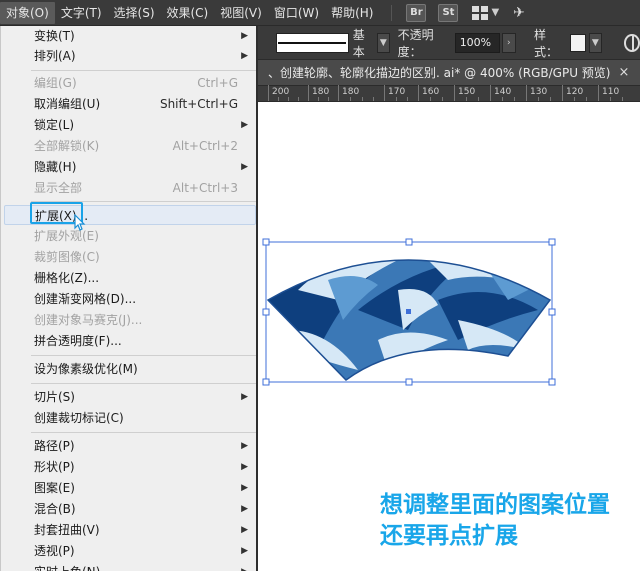 This screenshot has width=640, height=571. I want to click on opacity-input: 100%, so click(477, 42).